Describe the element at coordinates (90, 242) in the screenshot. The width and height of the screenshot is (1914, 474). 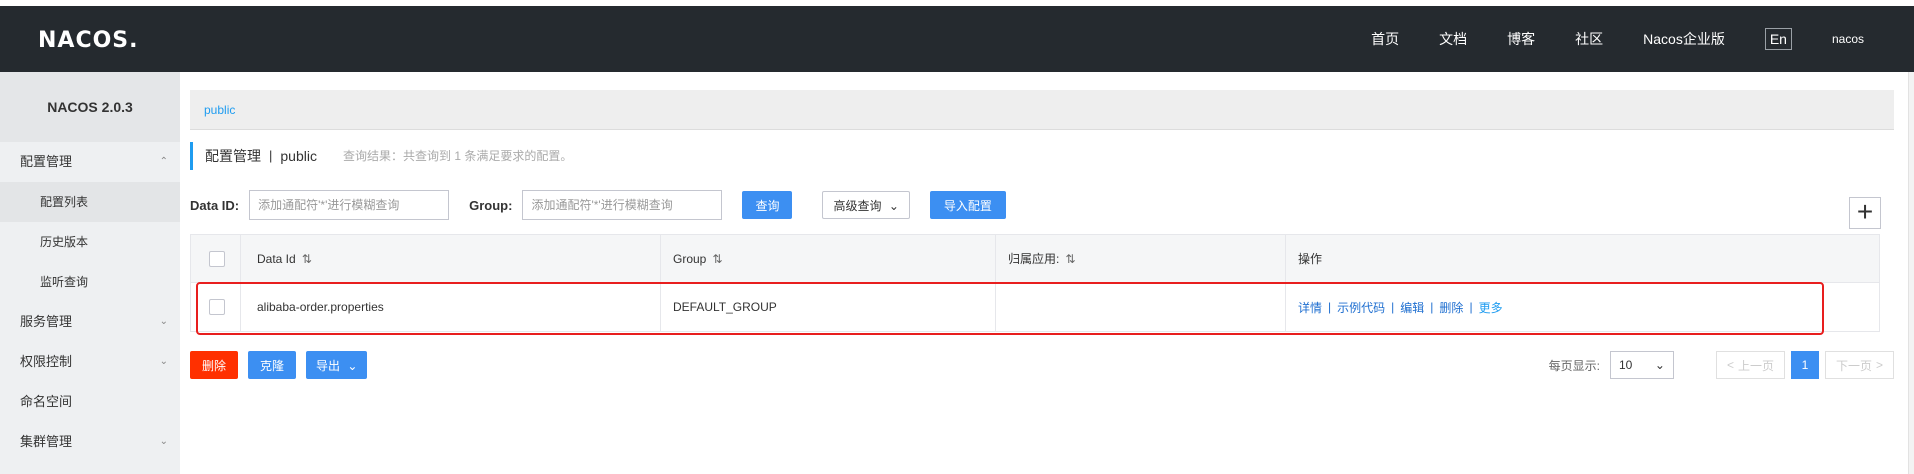
I see `sidebar-item-history: 历史版本` at that location.